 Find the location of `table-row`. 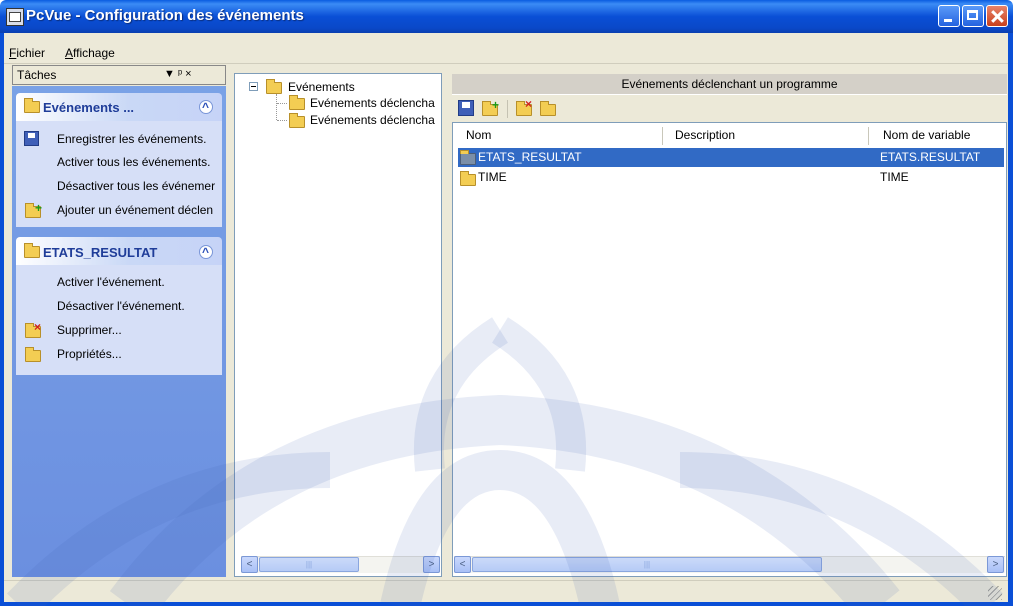

table-row is located at coordinates (731, 177).